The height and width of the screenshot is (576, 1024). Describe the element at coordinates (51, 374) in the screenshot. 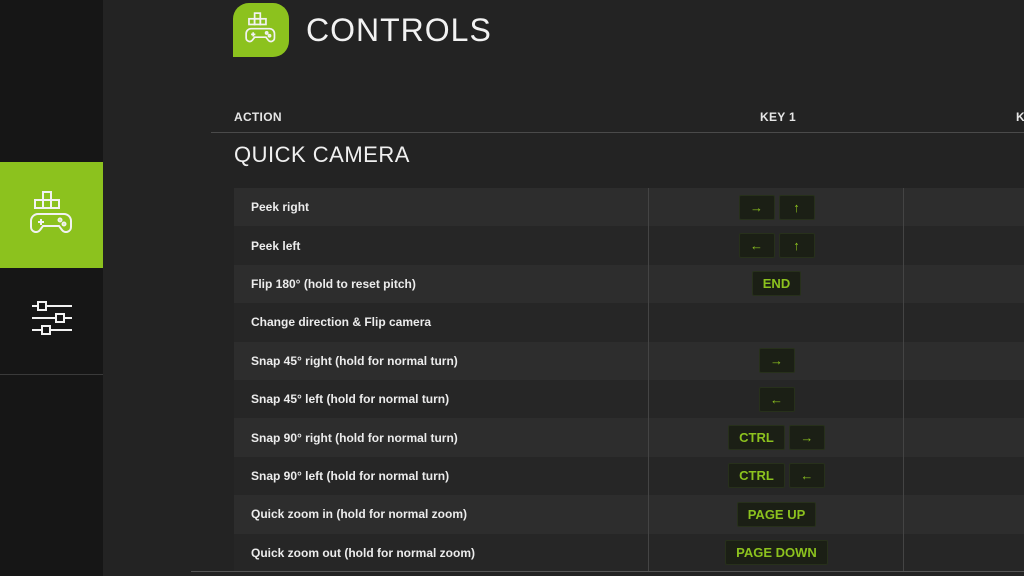

I see `sidebar-divider` at that location.